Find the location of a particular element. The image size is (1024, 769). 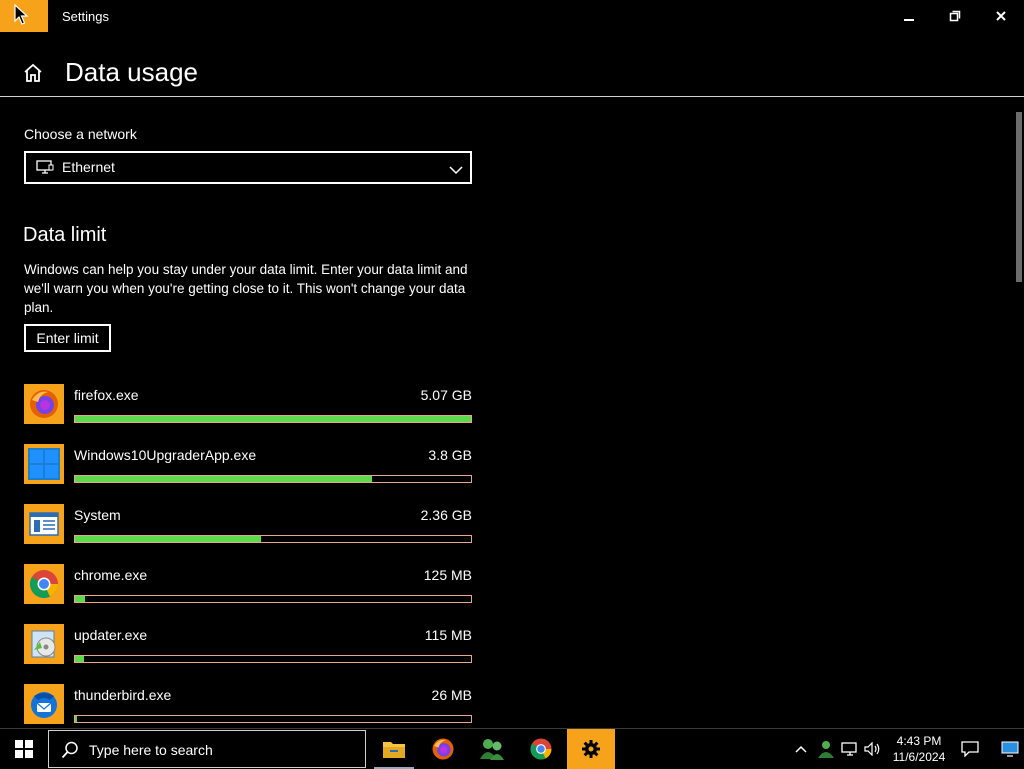

clock-time: 4:43 PM is located at coordinates (919, 741).